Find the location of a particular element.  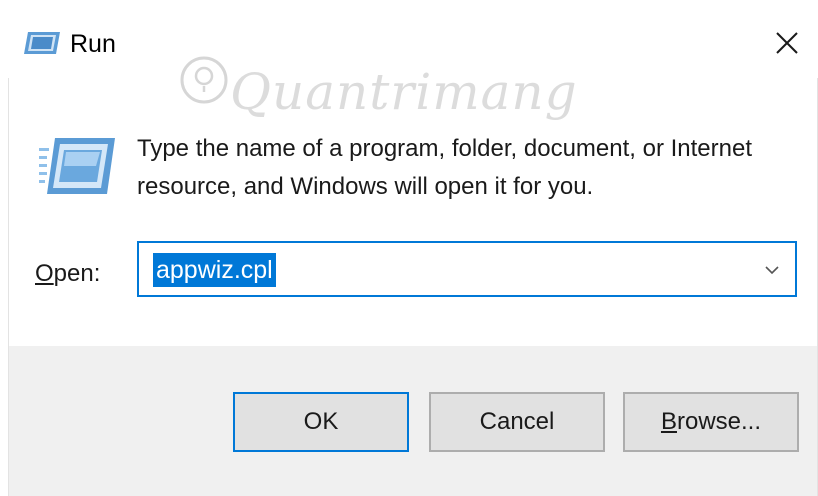

chevron-down-icon is located at coordinates (772, 270).